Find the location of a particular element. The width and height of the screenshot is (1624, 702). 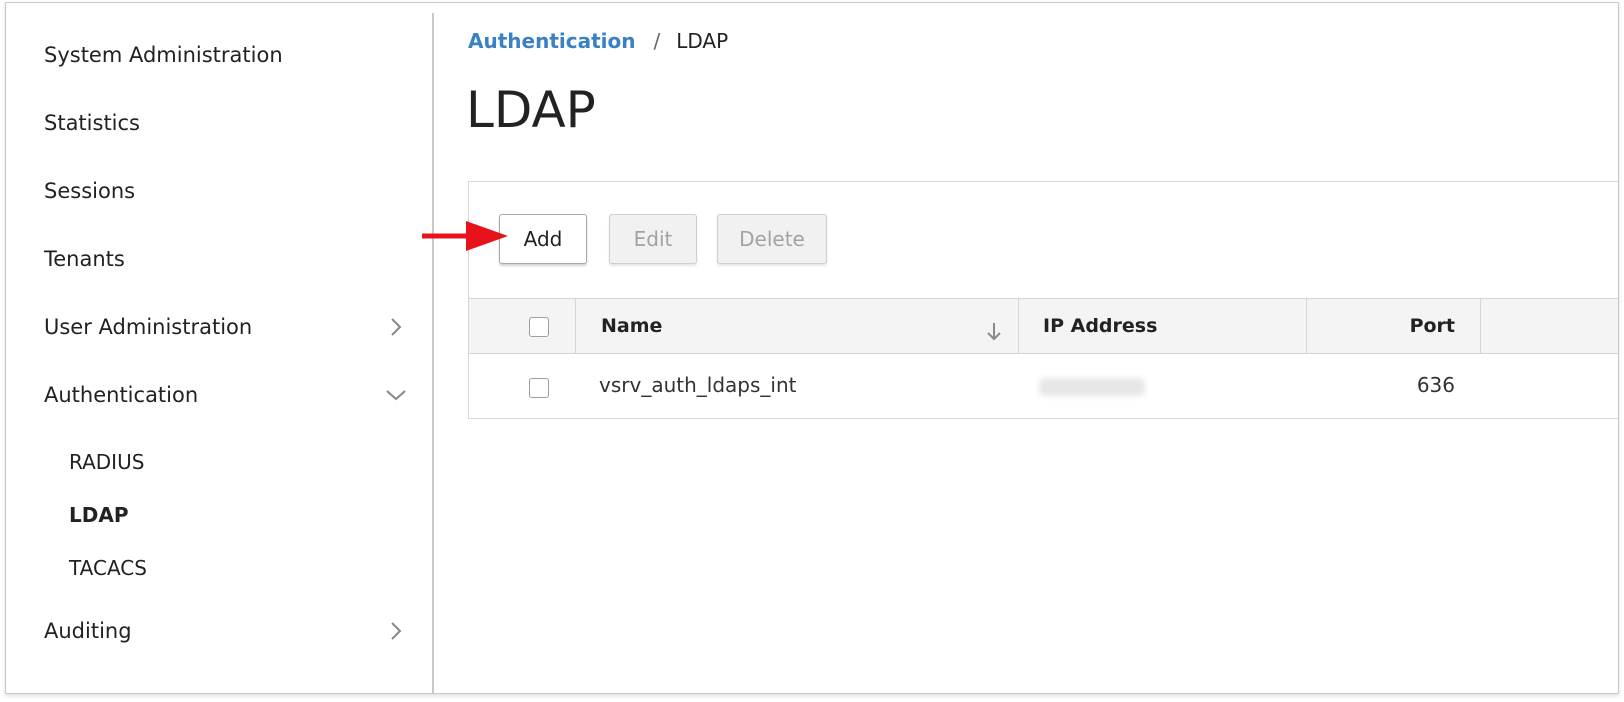

sidebar-item-system-administration: System Administration is located at coordinates (232, 55).